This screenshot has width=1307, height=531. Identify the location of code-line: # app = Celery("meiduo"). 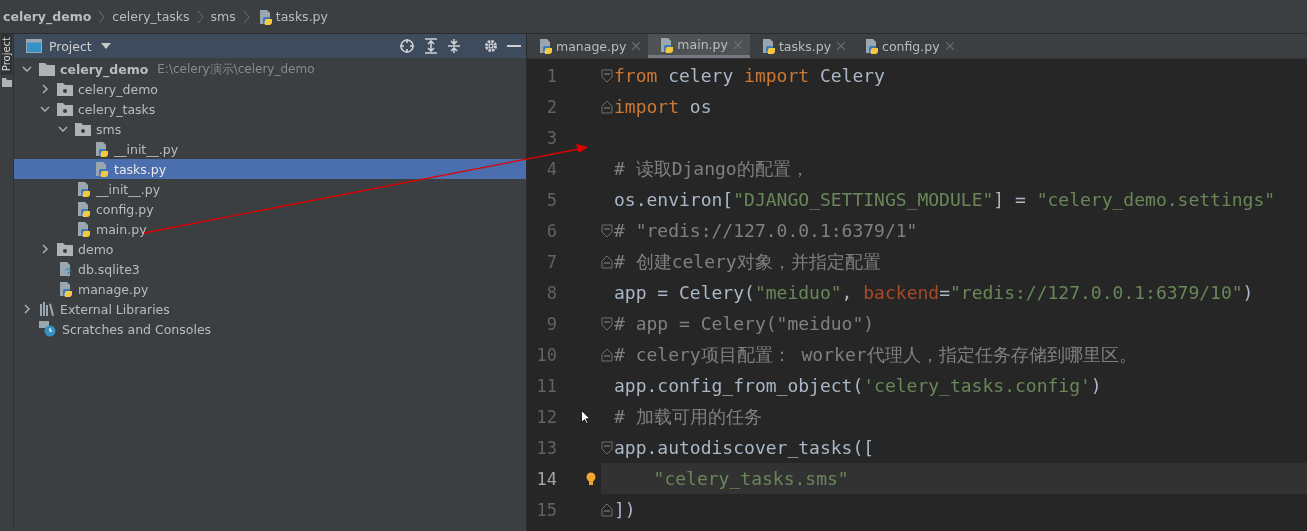
(744, 323).